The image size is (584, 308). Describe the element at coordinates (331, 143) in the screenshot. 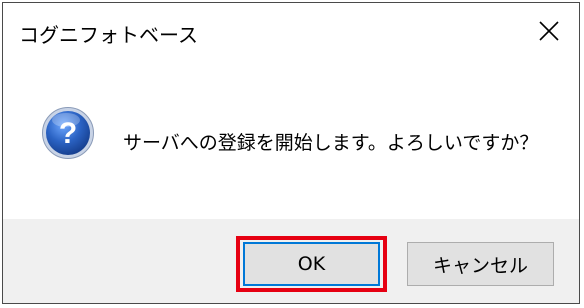

I see `dialog-message: サーバへの登録を開始します。よろしいですか？` at that location.